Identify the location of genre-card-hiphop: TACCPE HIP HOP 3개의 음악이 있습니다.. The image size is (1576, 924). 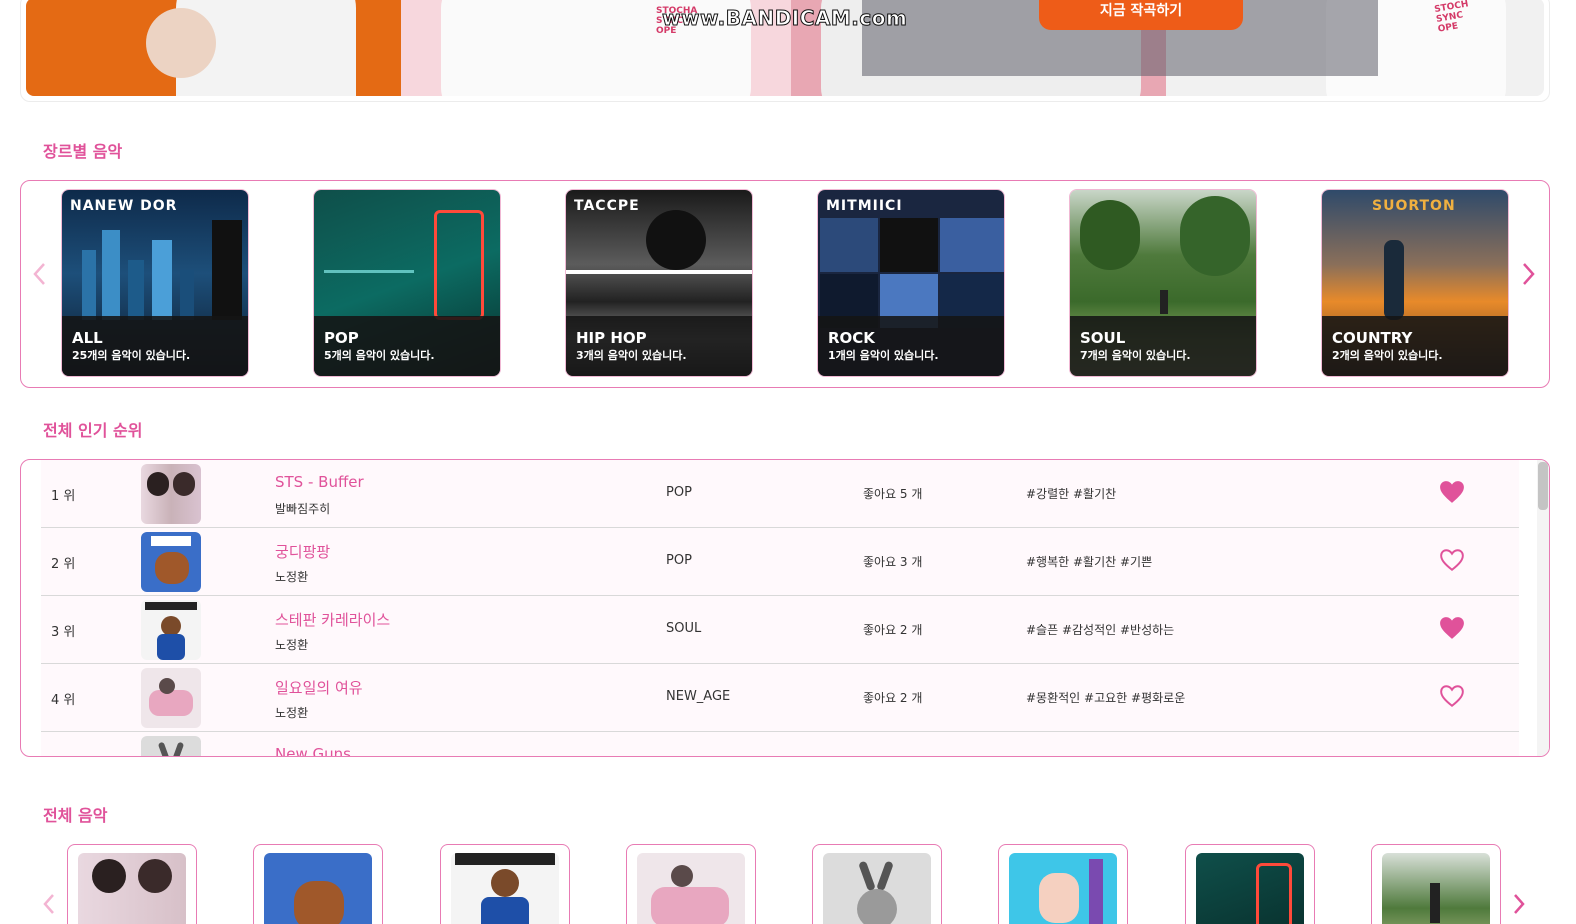
(659, 283).